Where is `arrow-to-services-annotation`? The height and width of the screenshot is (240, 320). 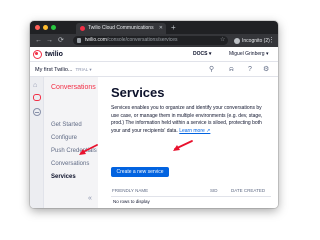
arrow-to-services-annotation is located at coordinates (88, 149).